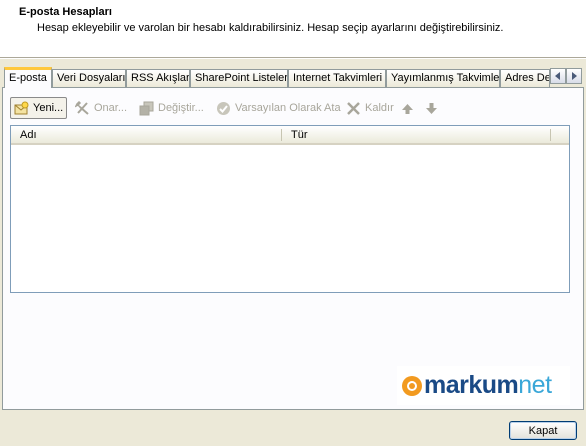  I want to click on checkmark-icon, so click(223, 108).